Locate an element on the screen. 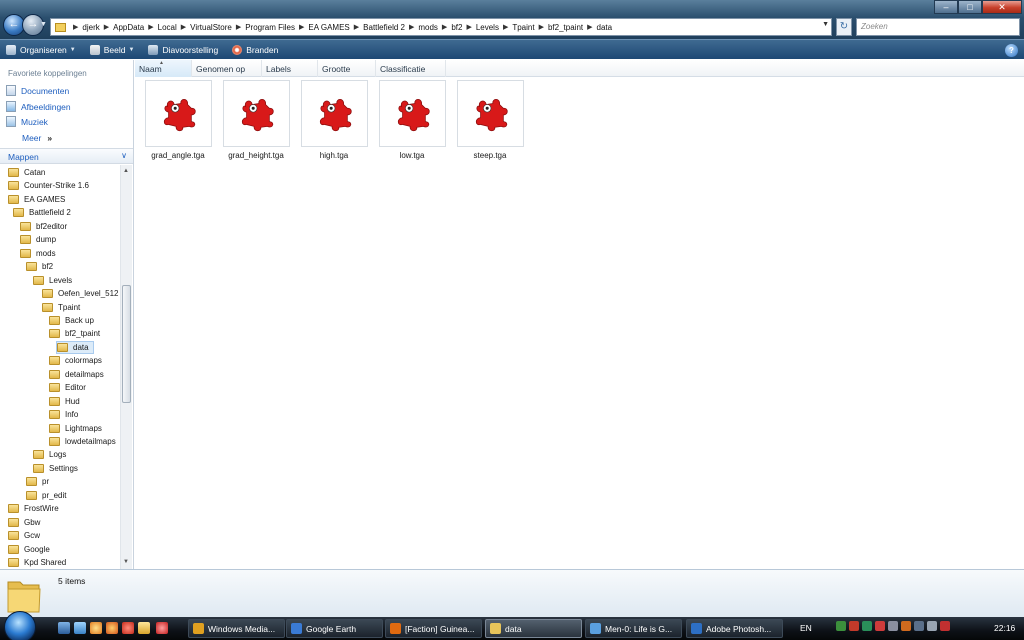 The height and width of the screenshot is (640, 1024). breadcrumb-item: Tpaint is located at coordinates (523, 27).